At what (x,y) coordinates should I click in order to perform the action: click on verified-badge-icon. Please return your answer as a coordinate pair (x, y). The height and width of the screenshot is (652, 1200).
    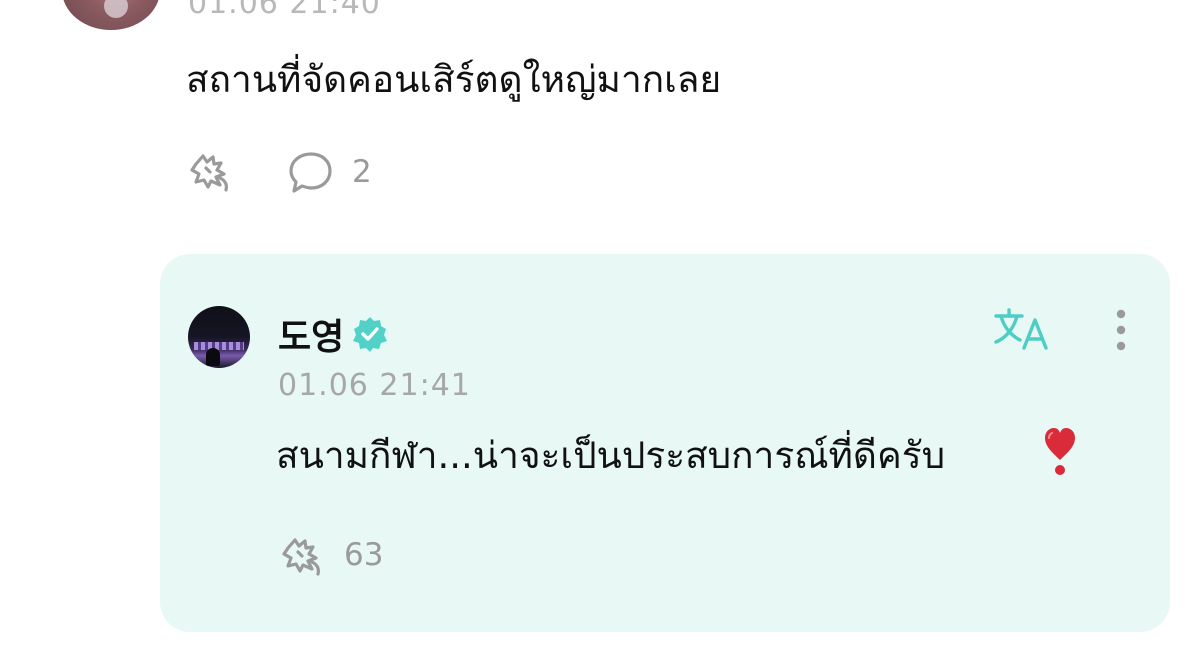
    Looking at the image, I should click on (370, 334).